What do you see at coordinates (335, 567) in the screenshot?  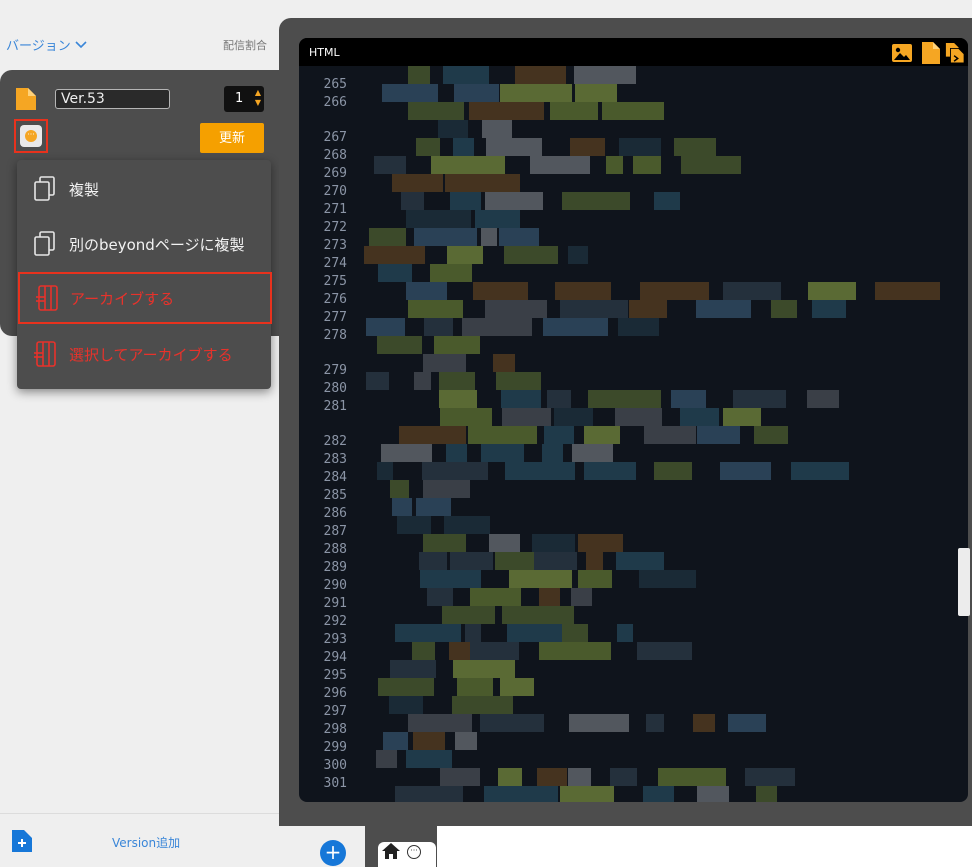 I see `line-number: 289` at bounding box center [335, 567].